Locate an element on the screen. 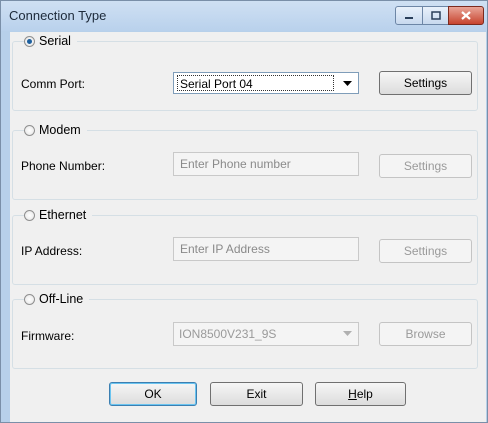 Image resolution: width=488 pixels, height=423 pixels. modem-settings-button: Settings is located at coordinates (425, 166).